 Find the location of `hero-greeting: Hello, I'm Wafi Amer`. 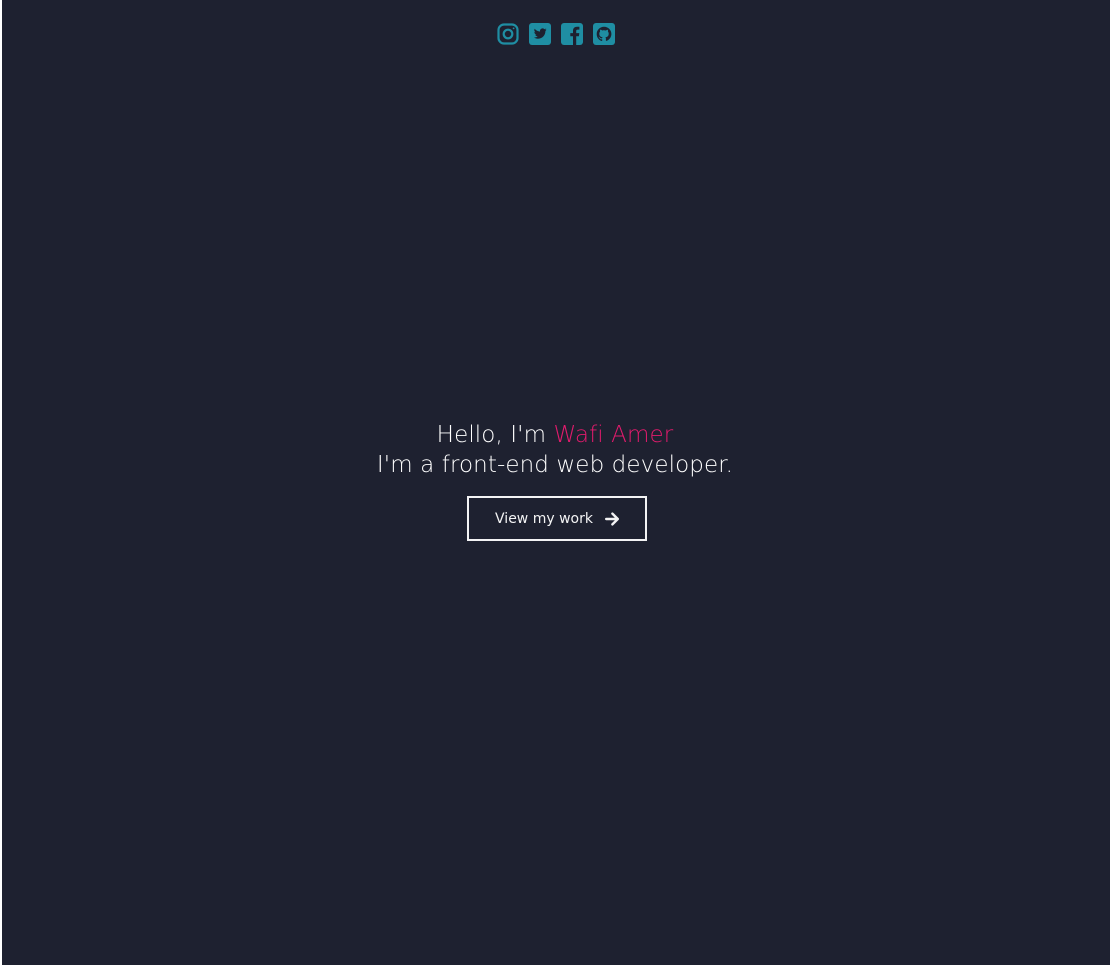

hero-greeting: Hello, I'm Wafi Amer is located at coordinates (555, 435).